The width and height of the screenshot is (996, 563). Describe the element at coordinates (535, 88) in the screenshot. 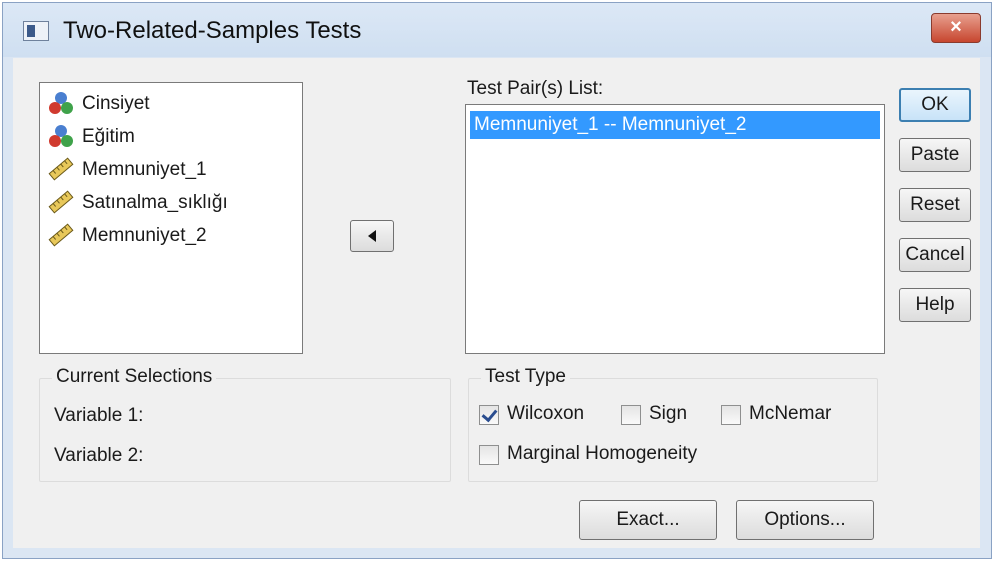

I see `test-pairs-label: Test Pair(s) List:` at that location.